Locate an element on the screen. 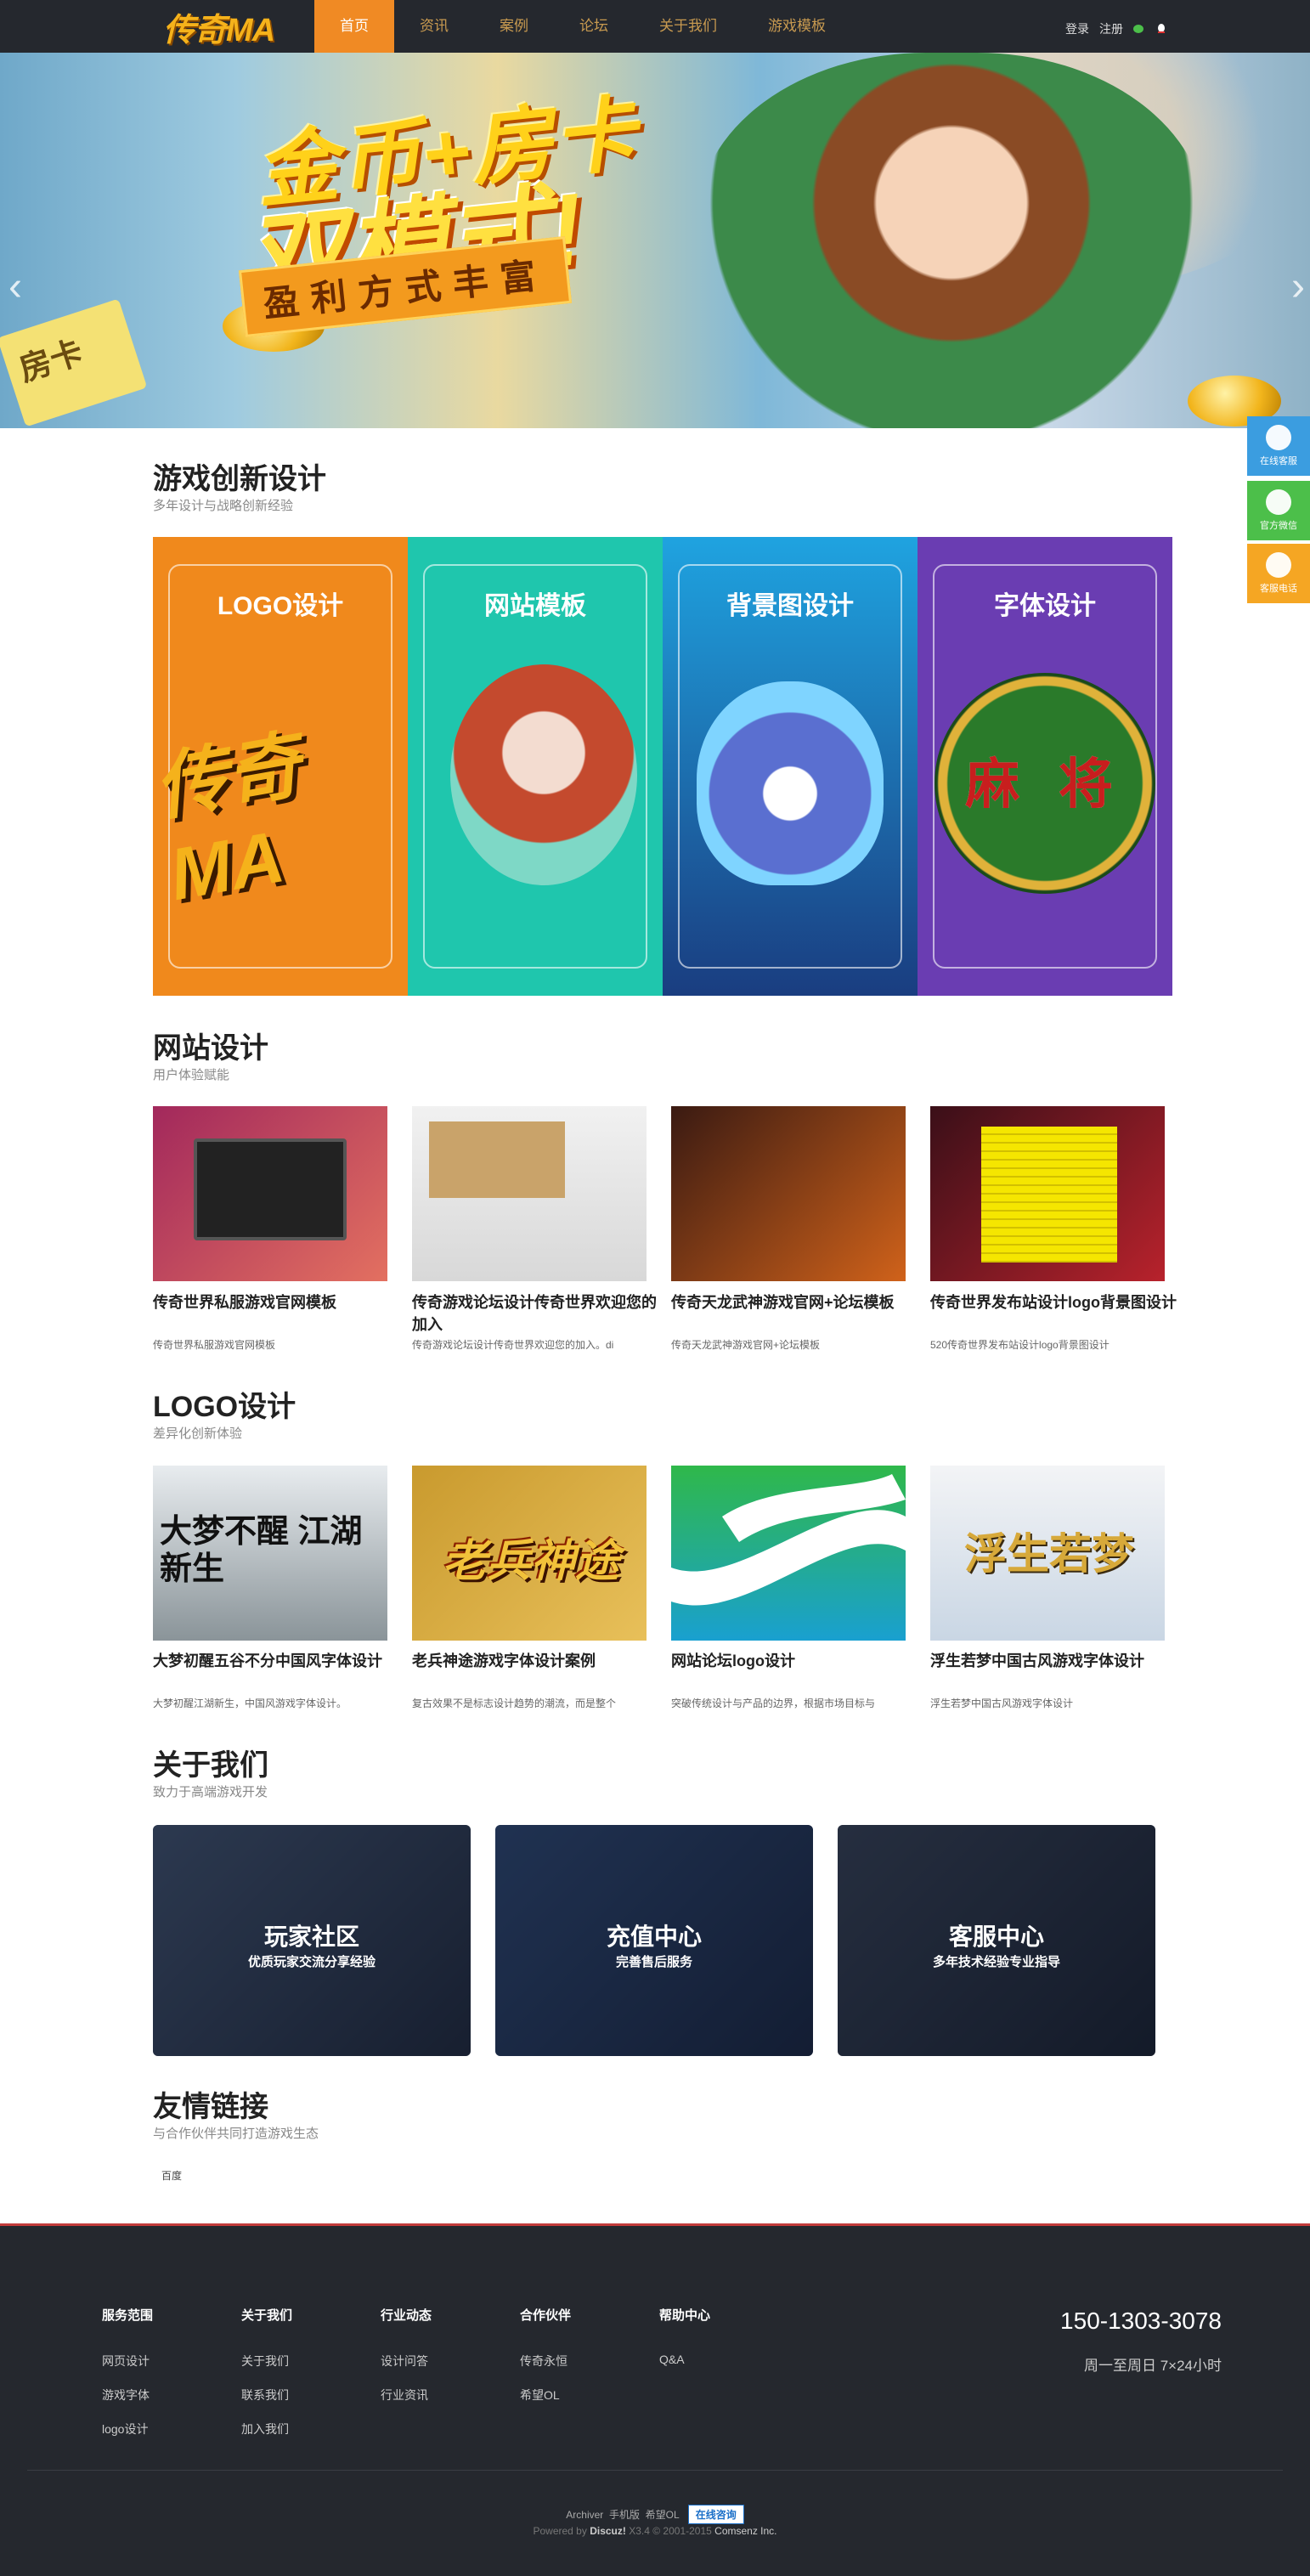 The image size is (1310, 2576). footer-col-head: 行业动态 is located at coordinates (406, 2315).